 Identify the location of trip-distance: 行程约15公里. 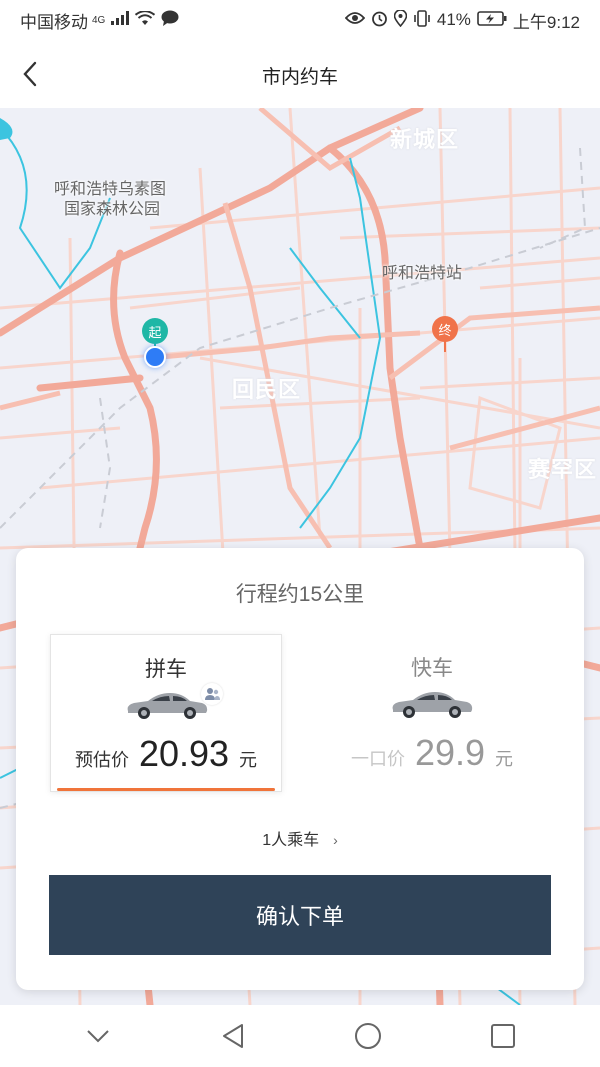
(300, 594).